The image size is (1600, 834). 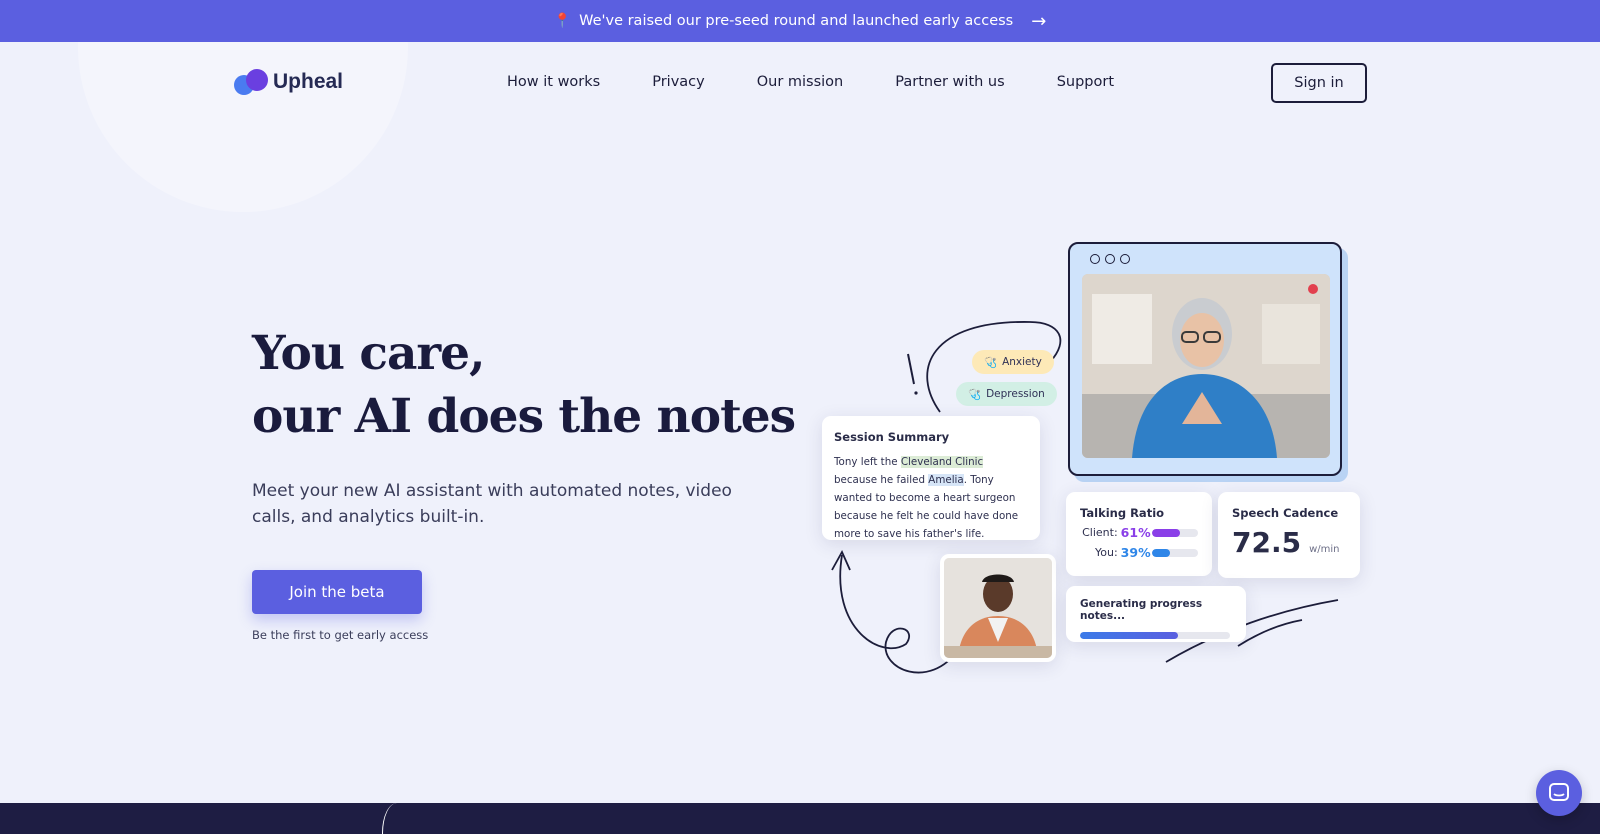 I want to click on therapist-video, so click(x=1206, y=366).